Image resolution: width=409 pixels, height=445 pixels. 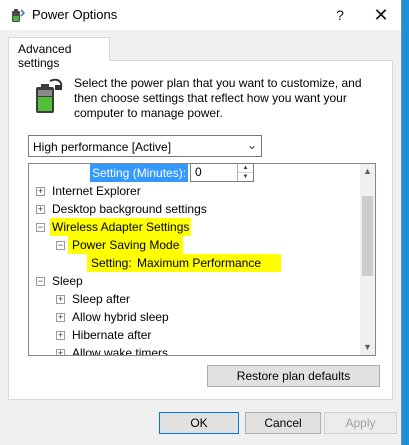 What do you see at coordinates (75, 14) in the screenshot?
I see `window-title: Power Options` at bounding box center [75, 14].